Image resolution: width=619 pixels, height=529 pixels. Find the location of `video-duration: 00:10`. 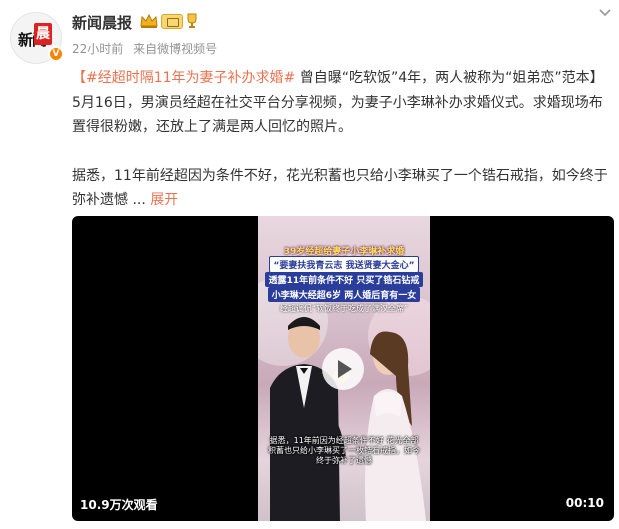

video-duration: 00:10 is located at coordinates (584, 503).